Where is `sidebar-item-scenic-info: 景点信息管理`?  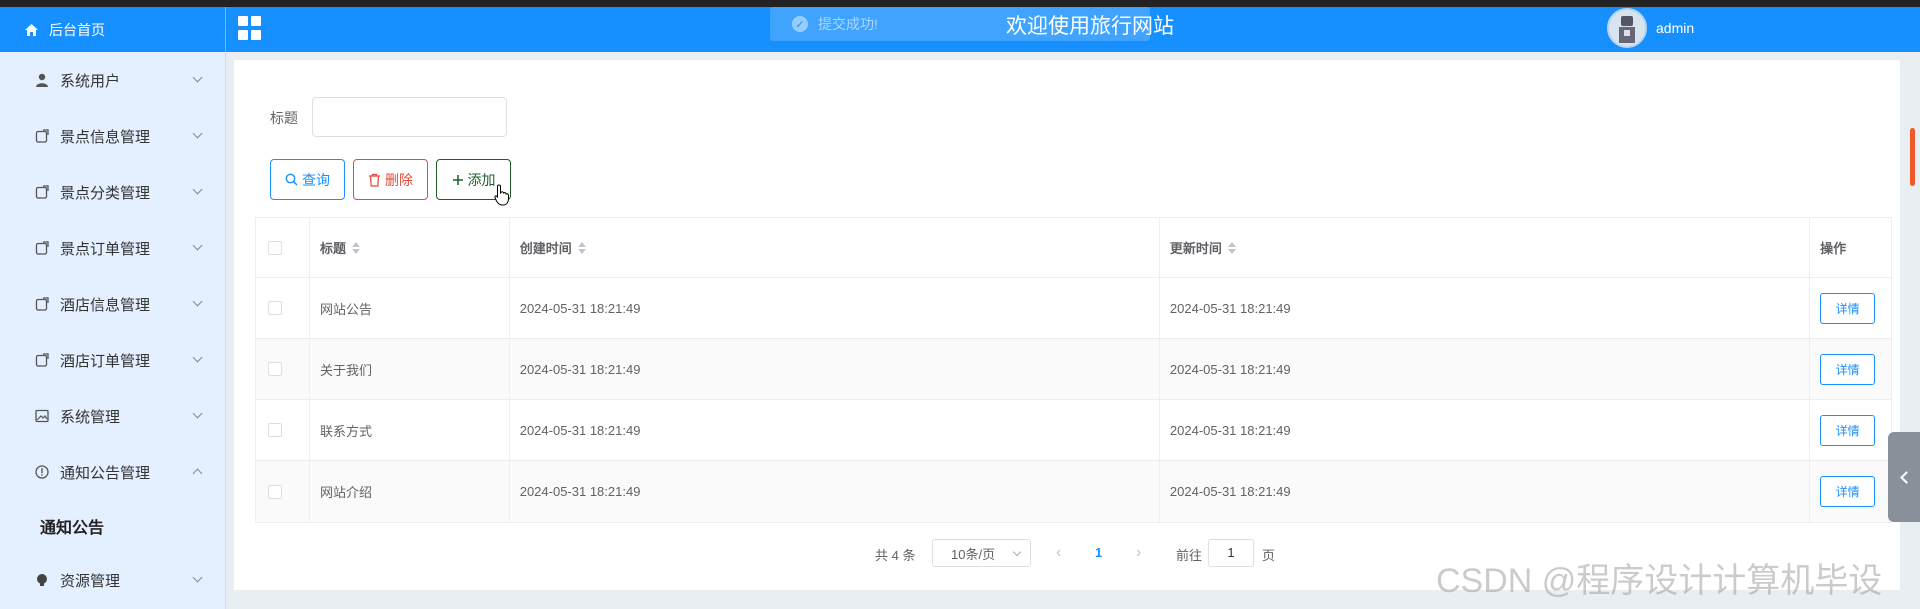
sidebar-item-scenic-info: 景点信息管理 is located at coordinates (112, 136).